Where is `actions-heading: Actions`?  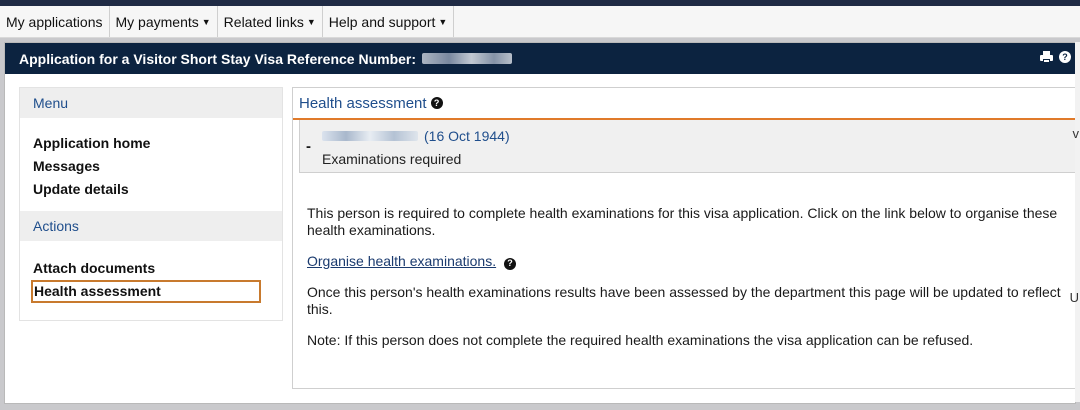 actions-heading: Actions is located at coordinates (151, 226).